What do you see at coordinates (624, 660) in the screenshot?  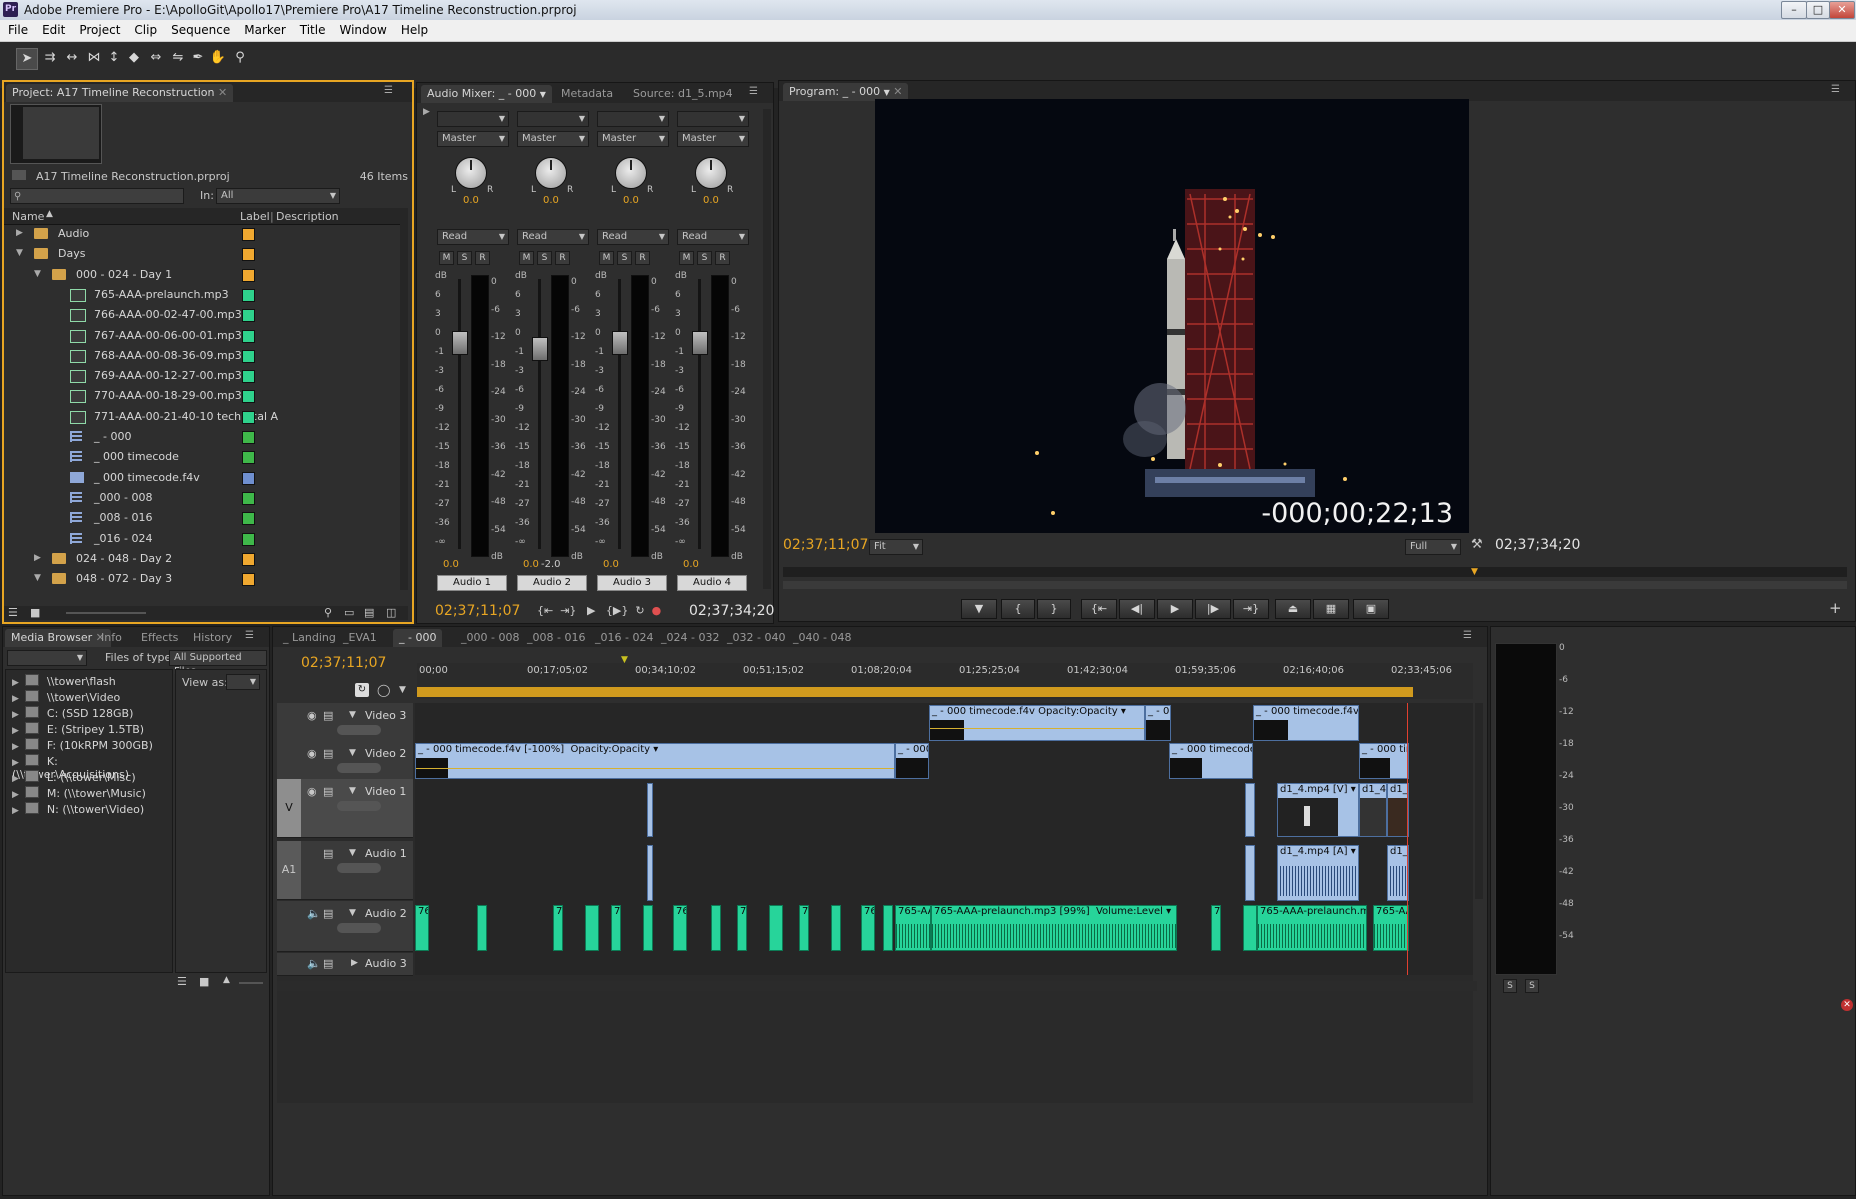 I see `work-area-marker-icon: ▼` at bounding box center [624, 660].